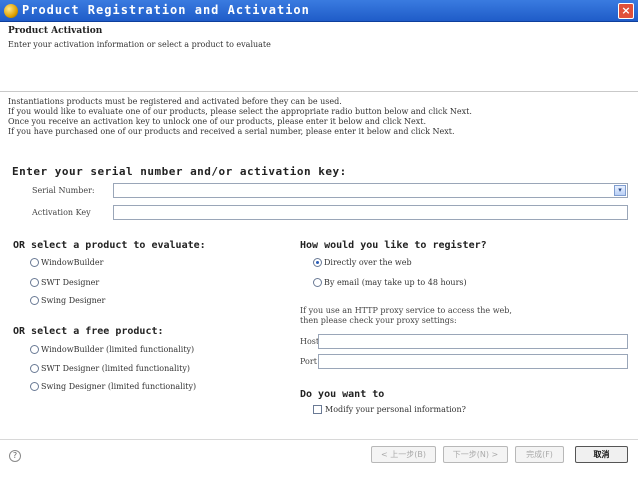  Describe the element at coordinates (601, 454) in the screenshot. I see `cancel-button: 取消` at that location.